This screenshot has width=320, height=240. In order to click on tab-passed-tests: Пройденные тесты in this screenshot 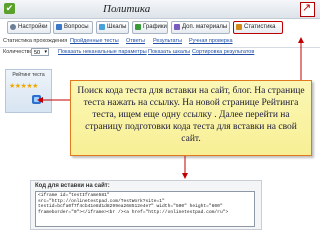, I will do `click(94, 41)`.